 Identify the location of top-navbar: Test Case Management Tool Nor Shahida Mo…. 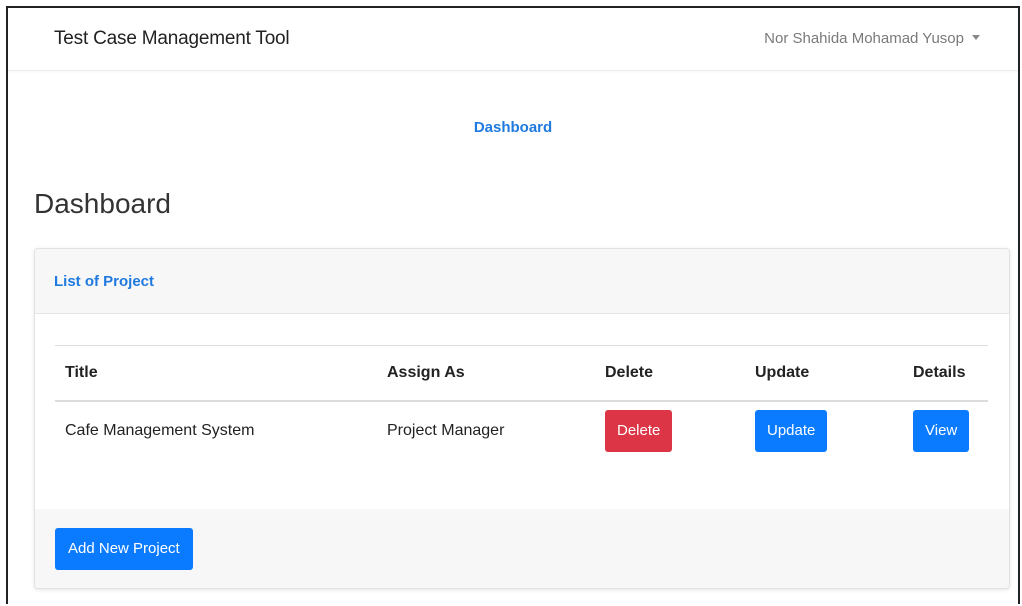
(513, 39).